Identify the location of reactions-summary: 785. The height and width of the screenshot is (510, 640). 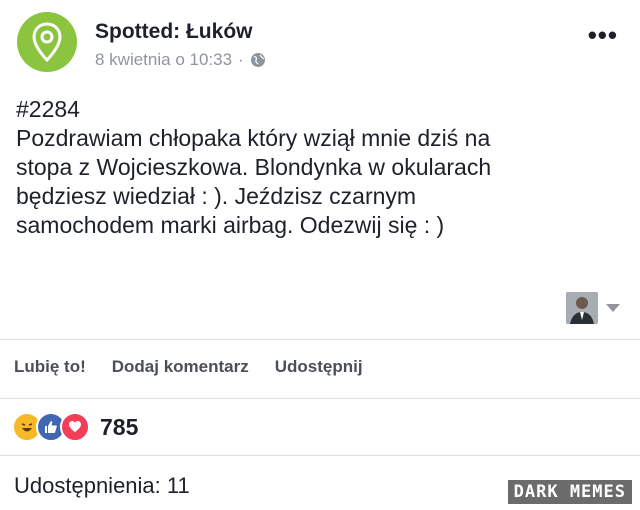
(75, 427).